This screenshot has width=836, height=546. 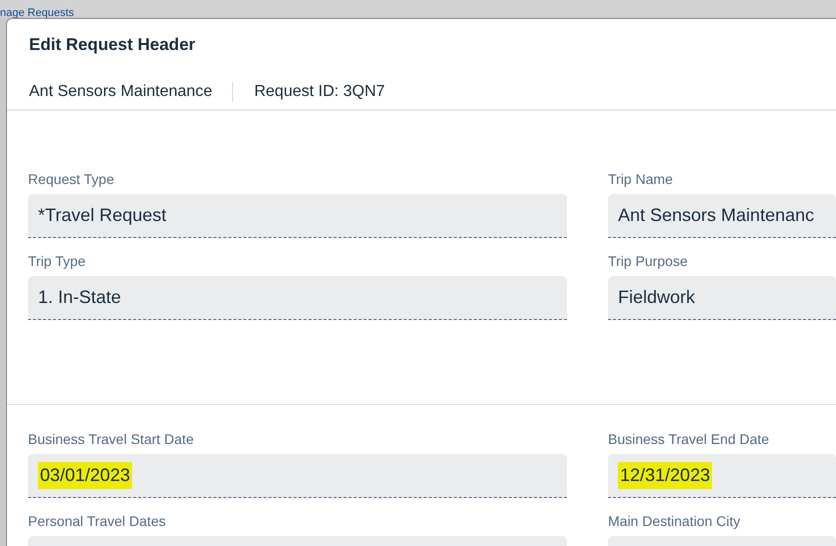 I want to click on field-label: Business Travel End Date, so click(x=689, y=439).